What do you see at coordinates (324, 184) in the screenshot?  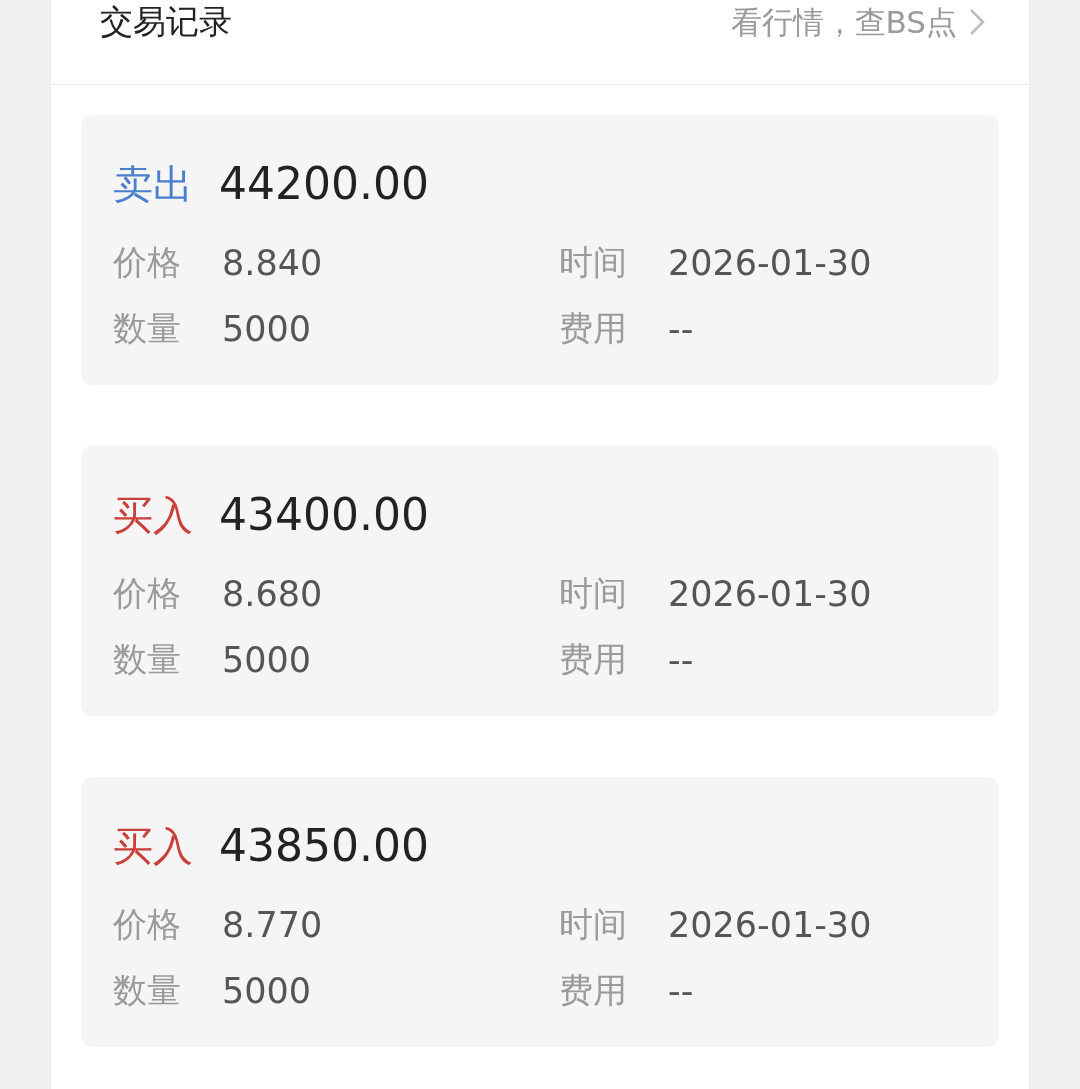 I see `trade-amount: 44200.00` at bounding box center [324, 184].